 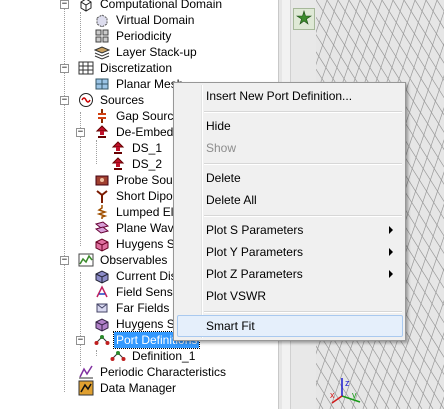 What do you see at coordinates (290, 200) in the screenshot?
I see `menu-item-delete-all: Delete All` at bounding box center [290, 200].